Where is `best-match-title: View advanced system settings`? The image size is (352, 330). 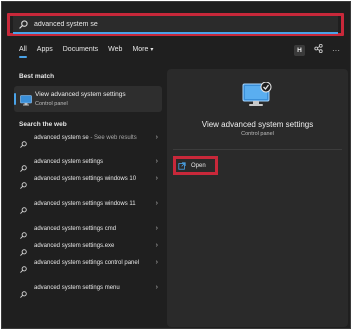
best-match-title: View advanced system settings is located at coordinates (80, 94).